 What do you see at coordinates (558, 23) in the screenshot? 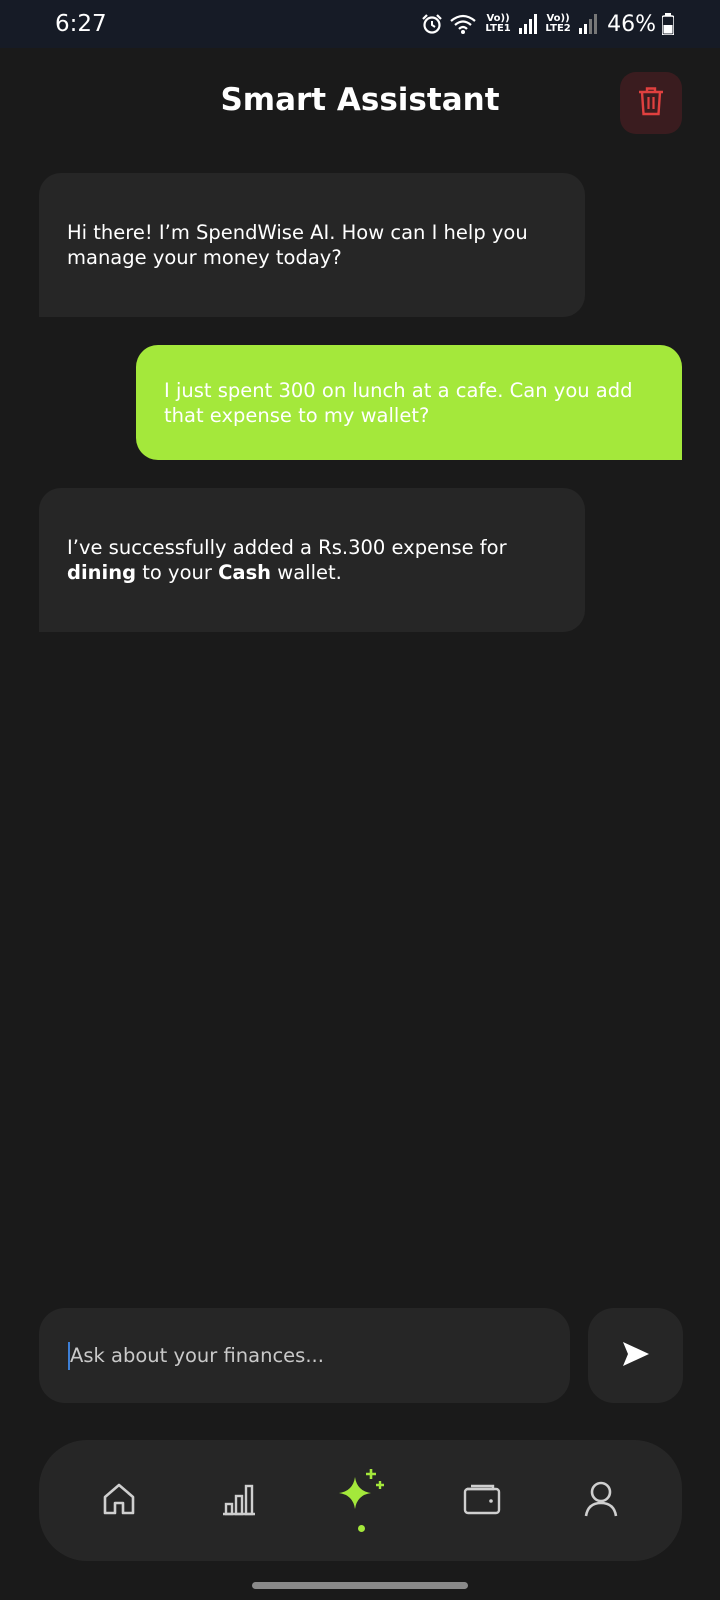
I see `network-label-2: Vo)) LTE2` at bounding box center [558, 23].